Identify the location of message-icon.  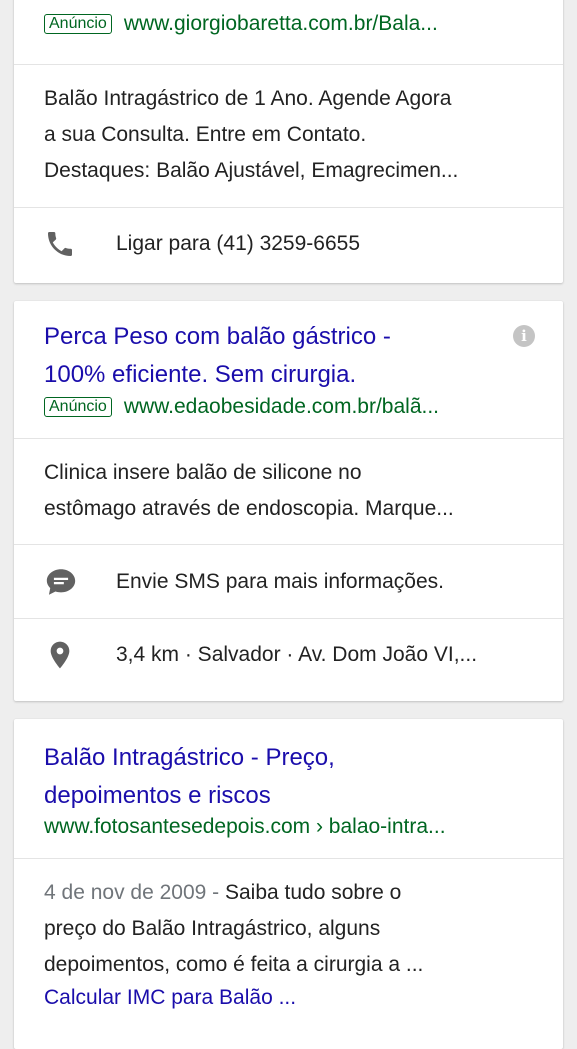
(65, 582).